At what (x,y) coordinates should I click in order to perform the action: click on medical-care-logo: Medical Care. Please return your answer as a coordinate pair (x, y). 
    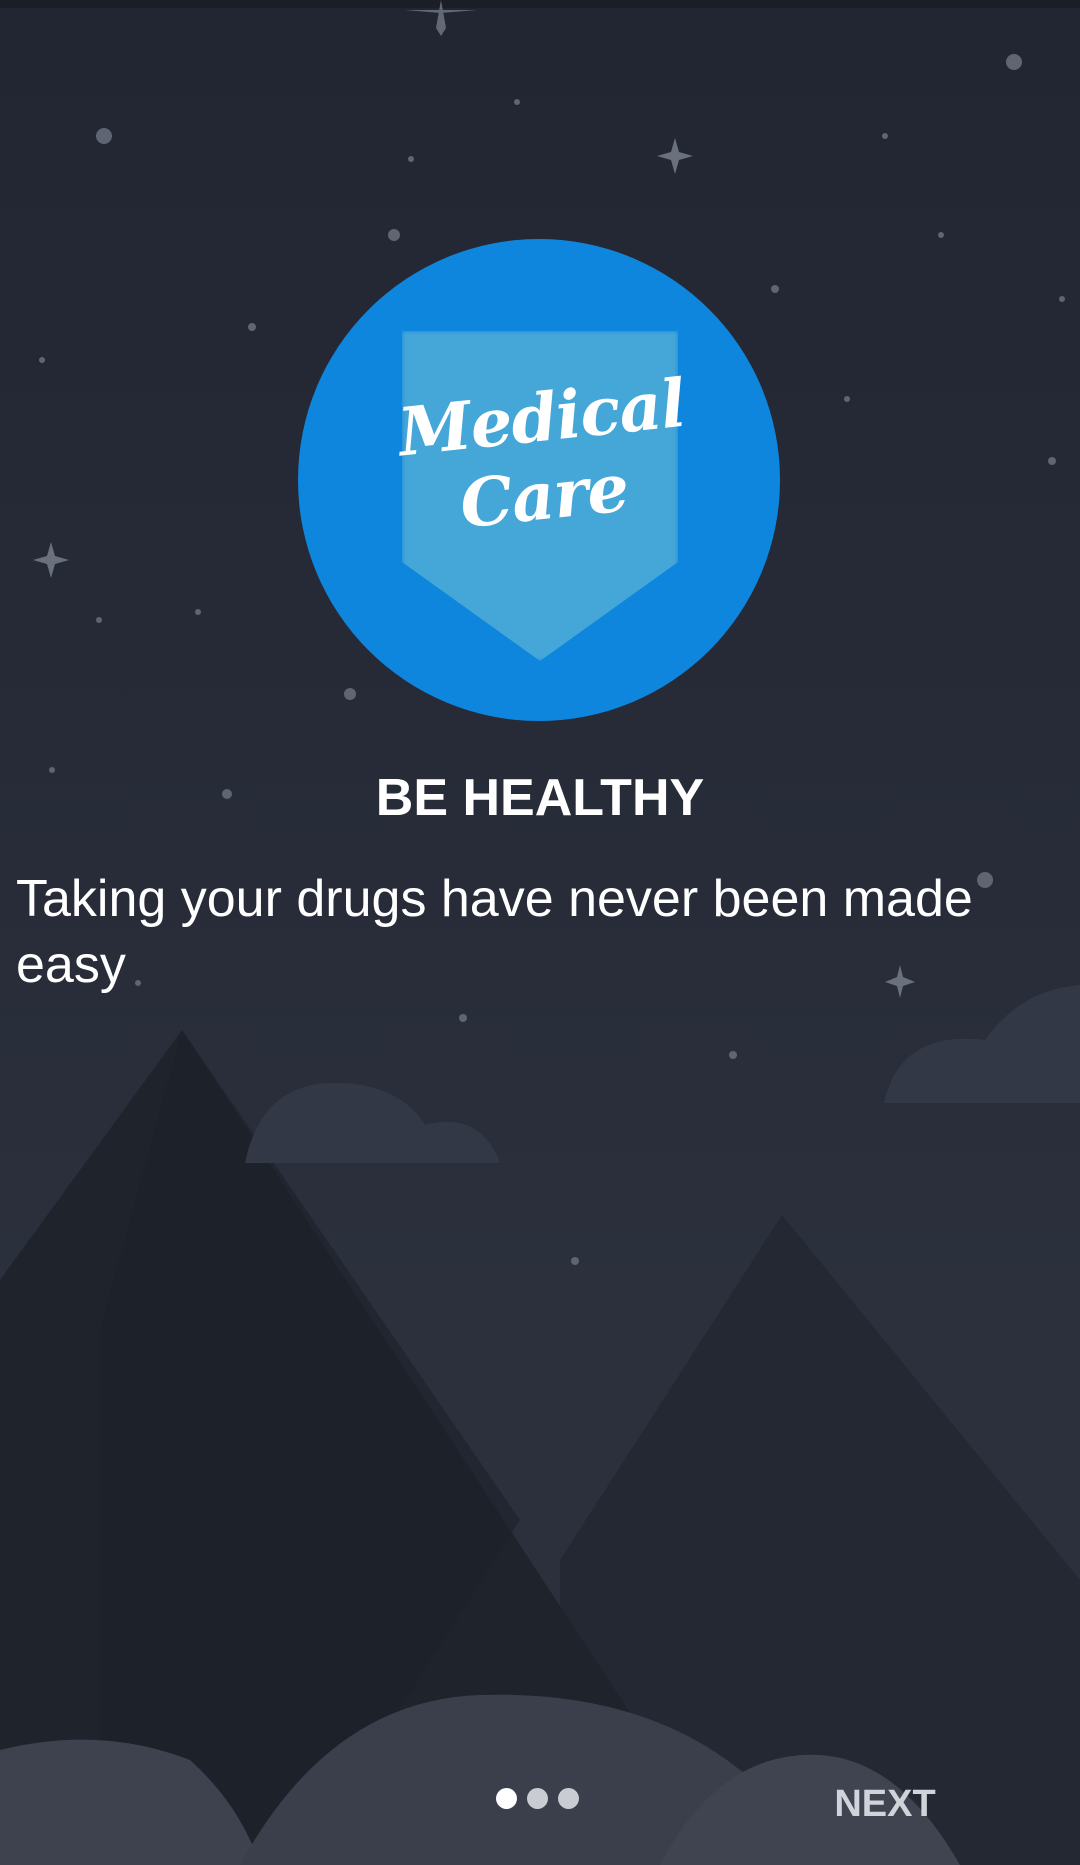
    Looking at the image, I should click on (539, 480).